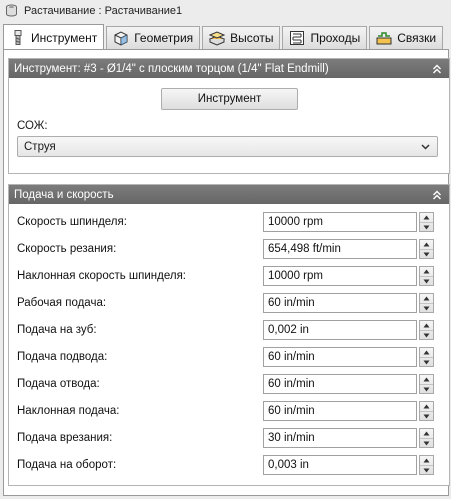 The width and height of the screenshot is (451, 499). Describe the element at coordinates (217, 38) in the screenshot. I see `heights-icon` at that location.